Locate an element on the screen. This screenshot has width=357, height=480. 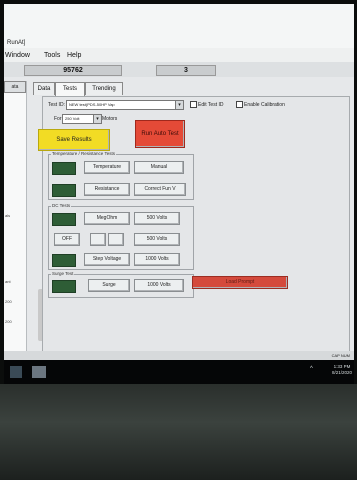
left-tab: ata is located at coordinates (15, 87).